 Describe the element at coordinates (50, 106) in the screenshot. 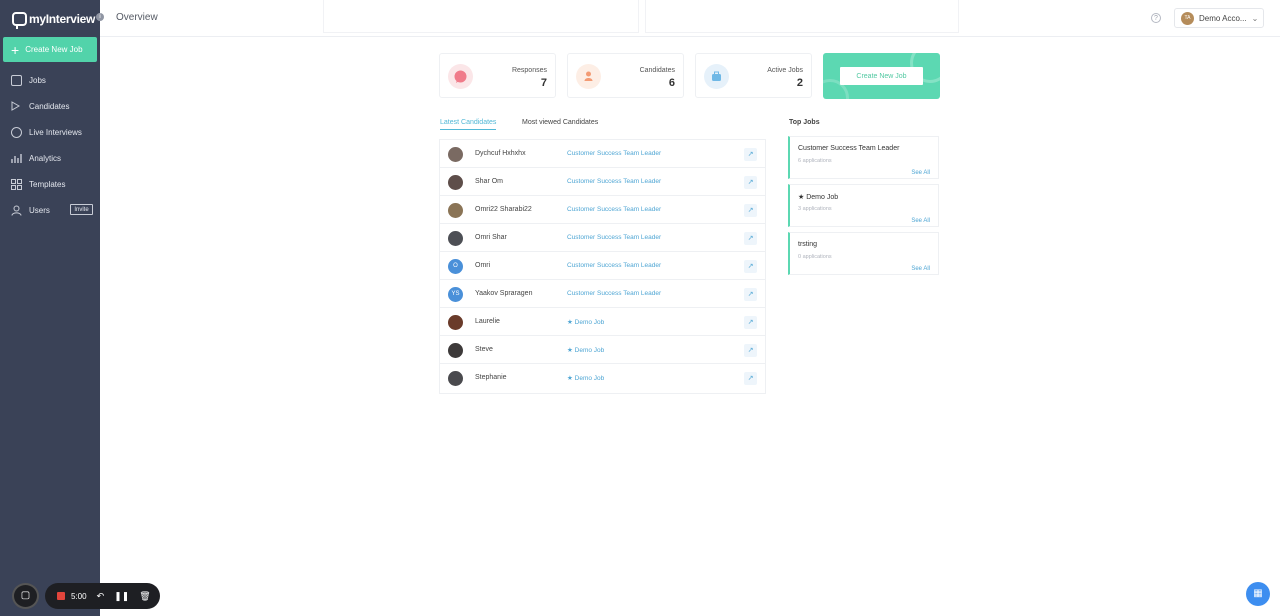

I see `sidebar-item-candidates: Candidates` at that location.